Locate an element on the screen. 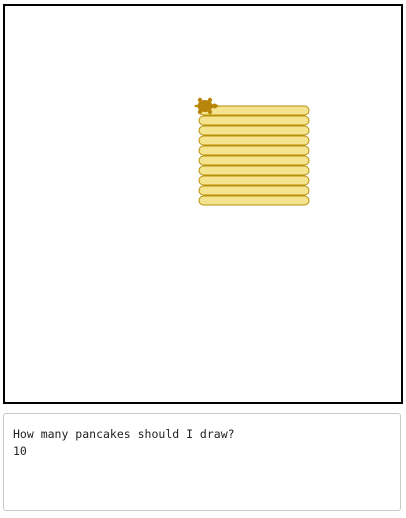 The height and width of the screenshot is (518, 406). console-prompt: How many pancakes should I draw? is located at coordinates (124, 434).